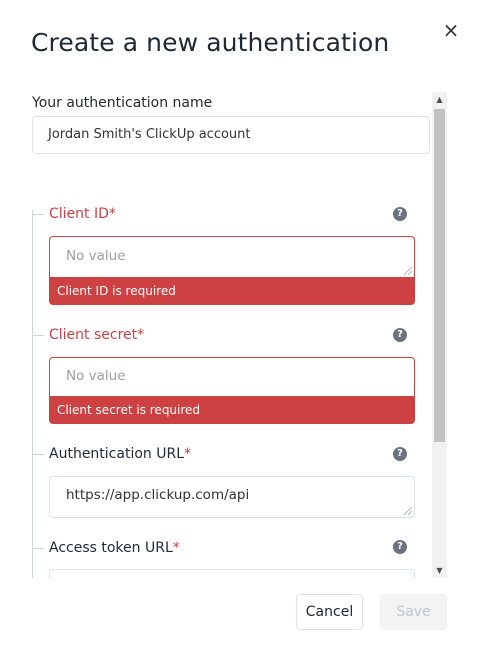 The image size is (478, 661). I want to click on authentication-url-input: https://app.clickup.com/api, so click(232, 497).